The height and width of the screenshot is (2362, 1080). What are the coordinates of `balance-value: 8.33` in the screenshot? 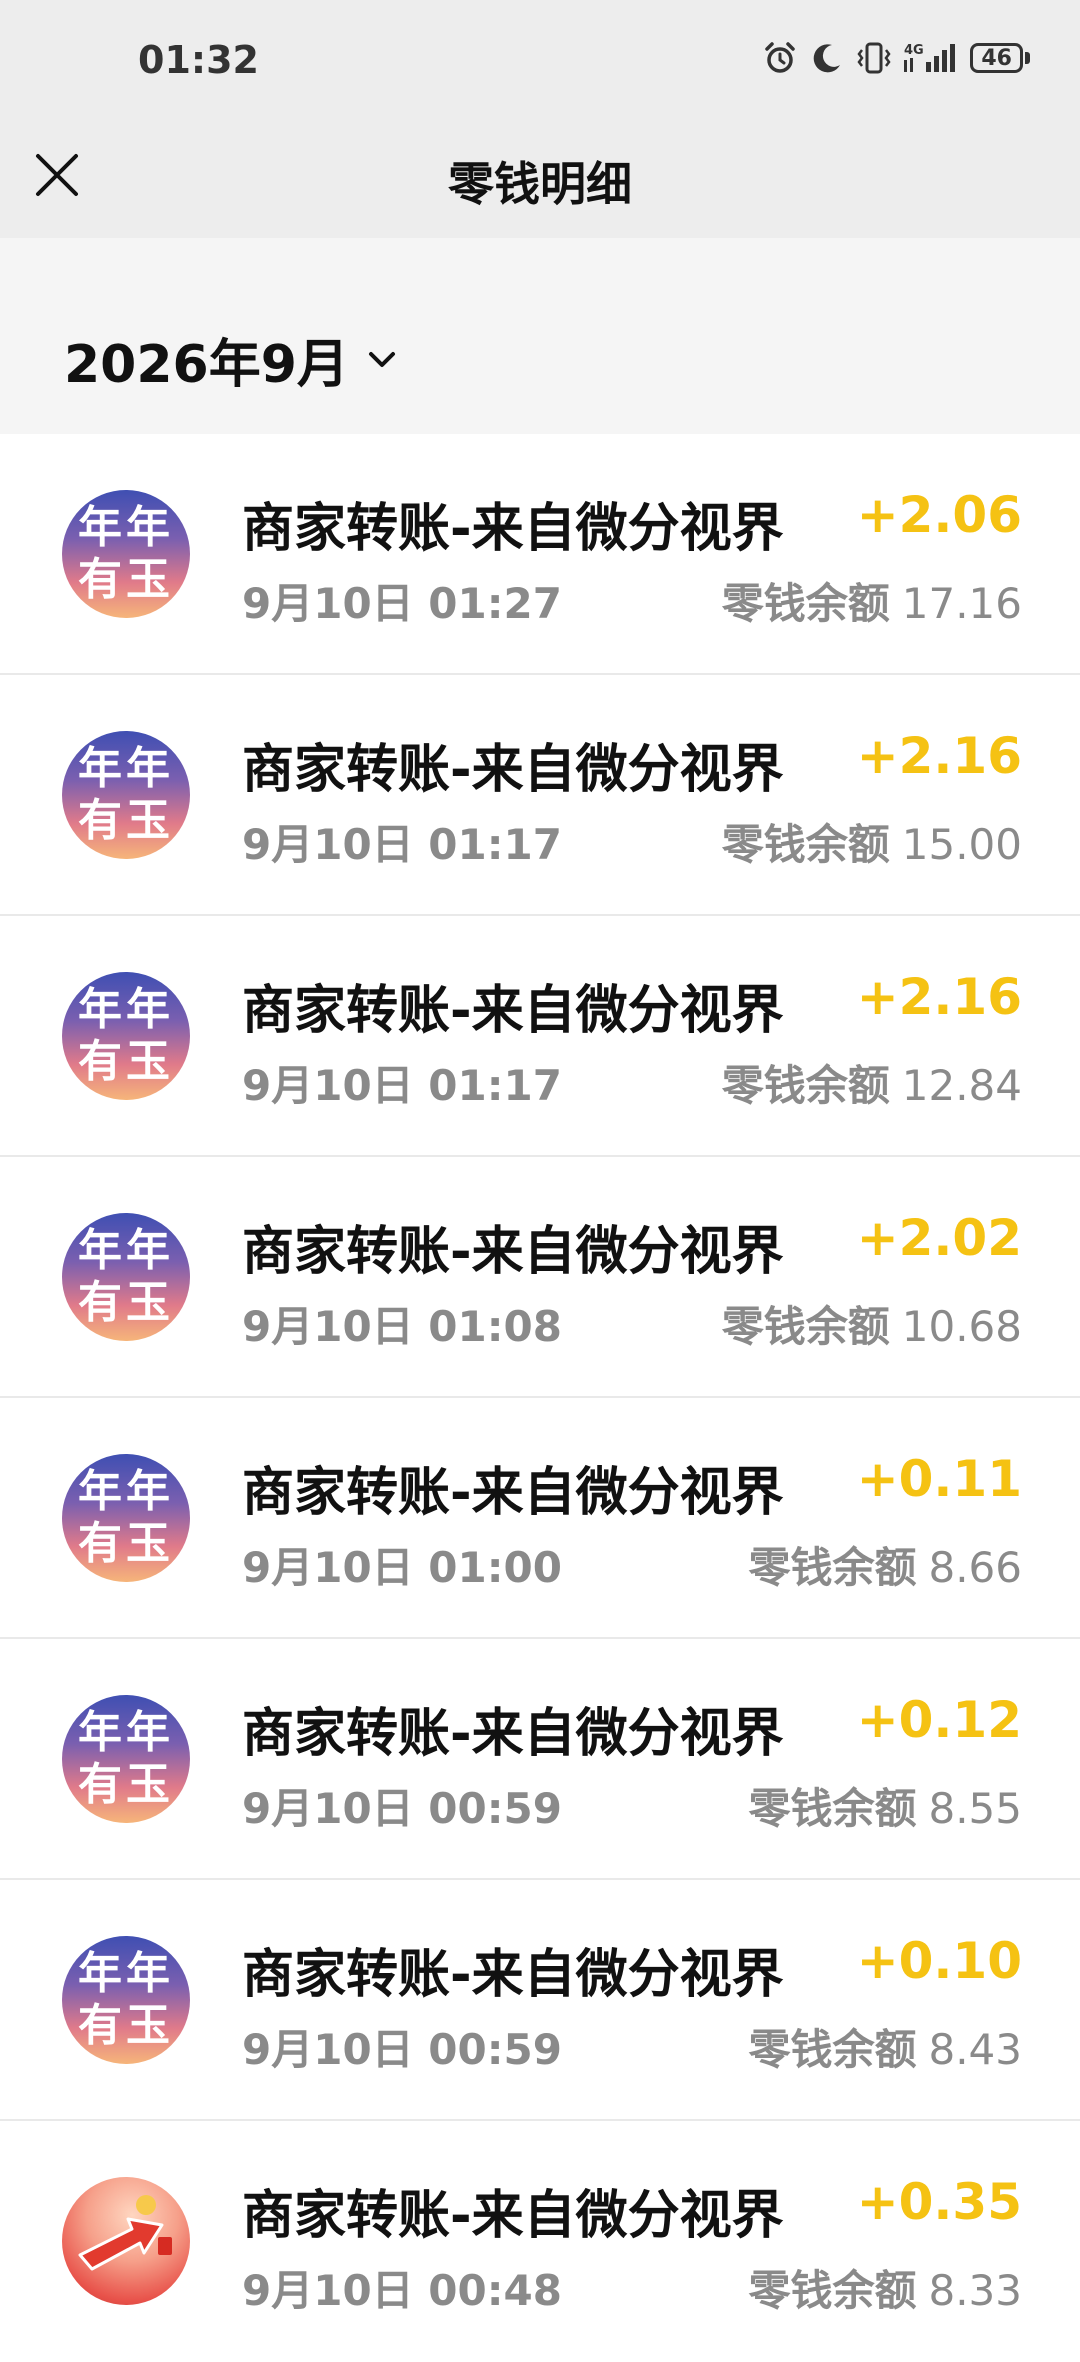 It's located at (975, 2290).